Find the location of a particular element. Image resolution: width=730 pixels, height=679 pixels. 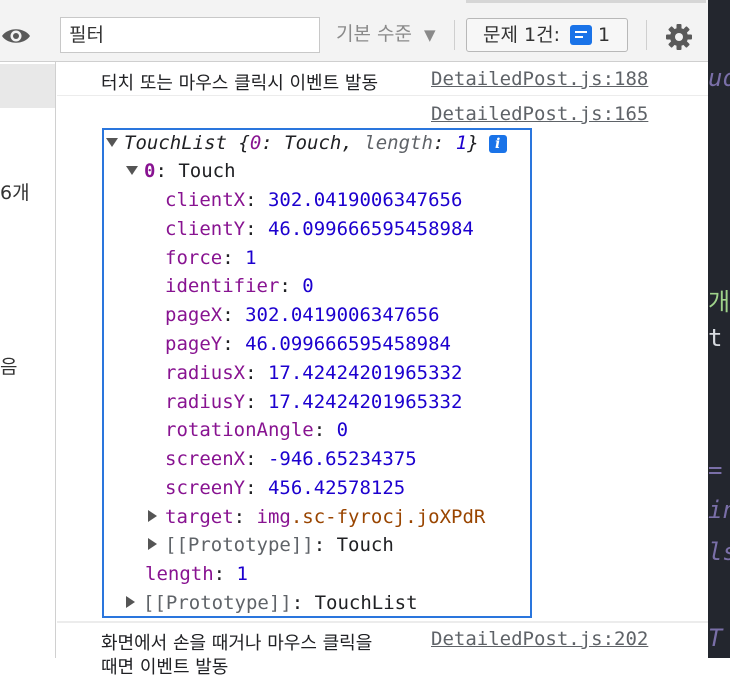

object-property-pageY: pageY: 46.099666595458984 is located at coordinates (308, 344).